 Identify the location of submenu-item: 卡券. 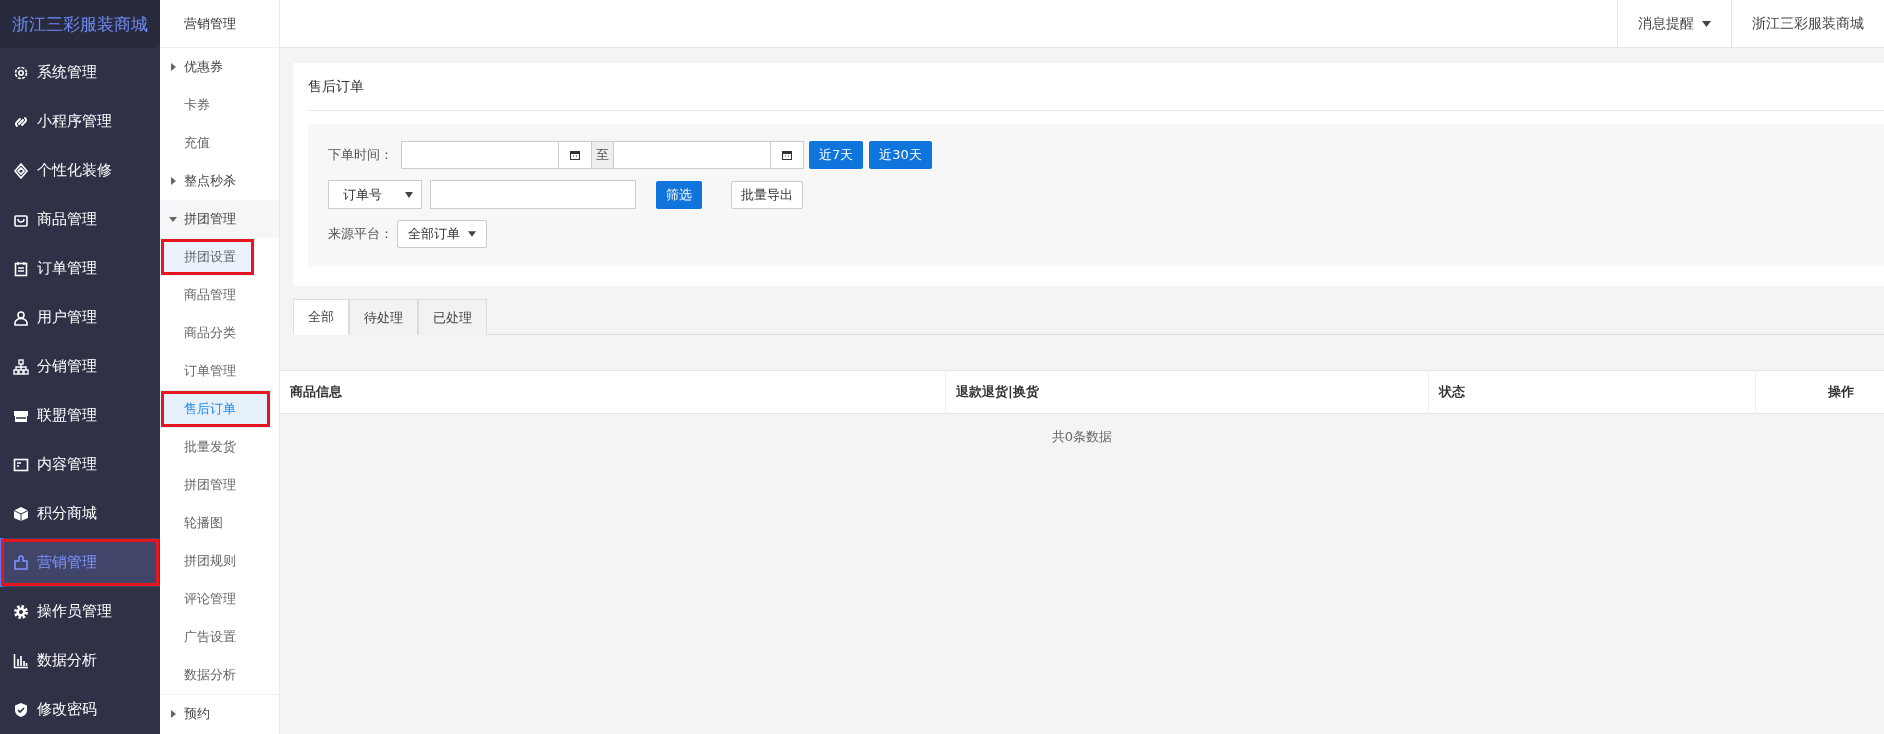
(219, 105).